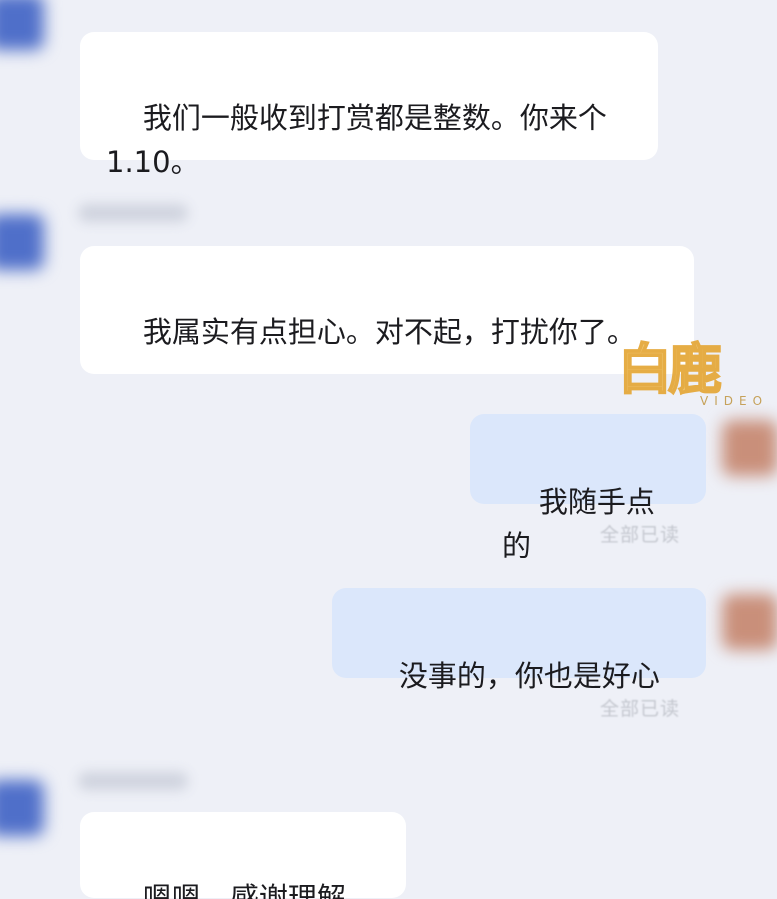 This screenshot has height=899, width=777. What do you see at coordinates (258, 890) in the screenshot?
I see `message-text: 嗯嗯，感谢理解。` at bounding box center [258, 890].